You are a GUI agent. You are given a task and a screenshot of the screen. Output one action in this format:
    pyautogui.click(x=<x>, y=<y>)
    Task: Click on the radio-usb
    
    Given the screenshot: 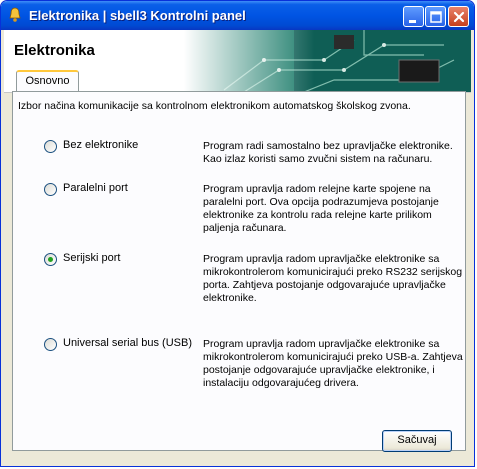 What is the action you would take?
    pyautogui.click(x=50, y=344)
    